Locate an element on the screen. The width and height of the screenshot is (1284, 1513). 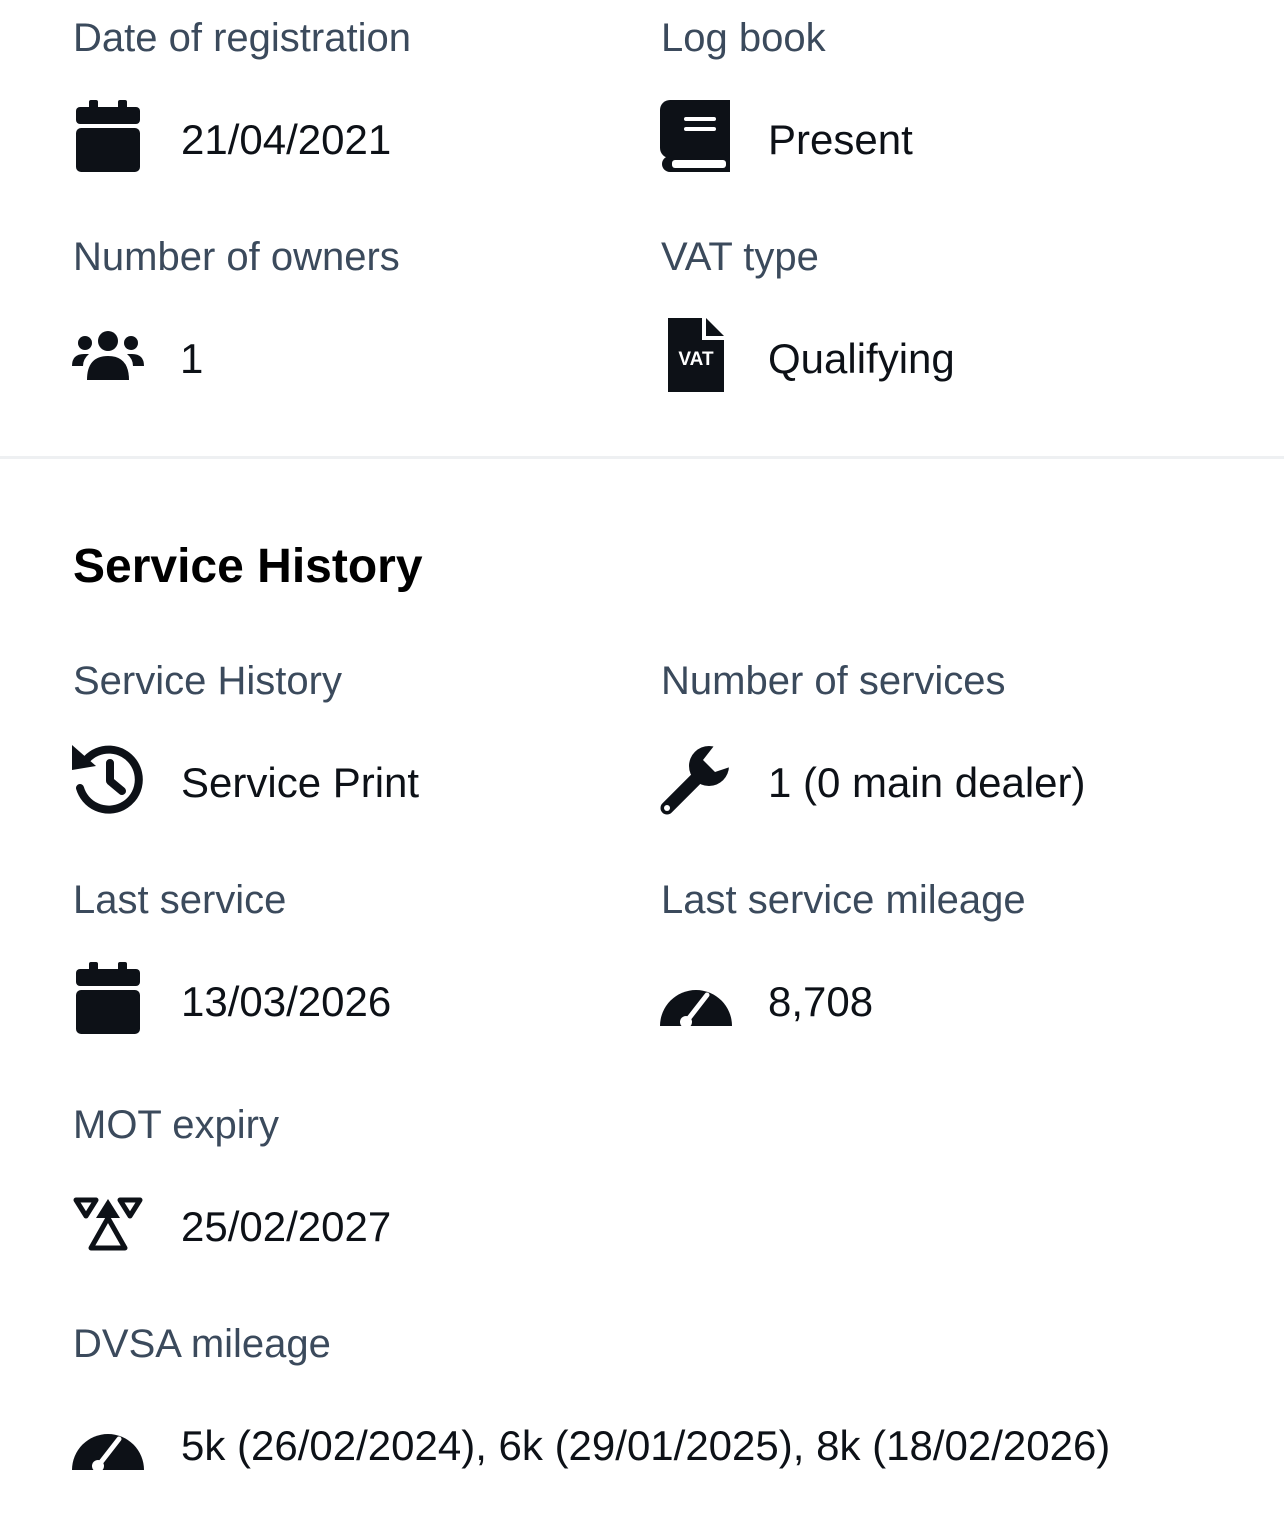
last-service-mileage-value: 8,708 is located at coordinates (821, 1001).